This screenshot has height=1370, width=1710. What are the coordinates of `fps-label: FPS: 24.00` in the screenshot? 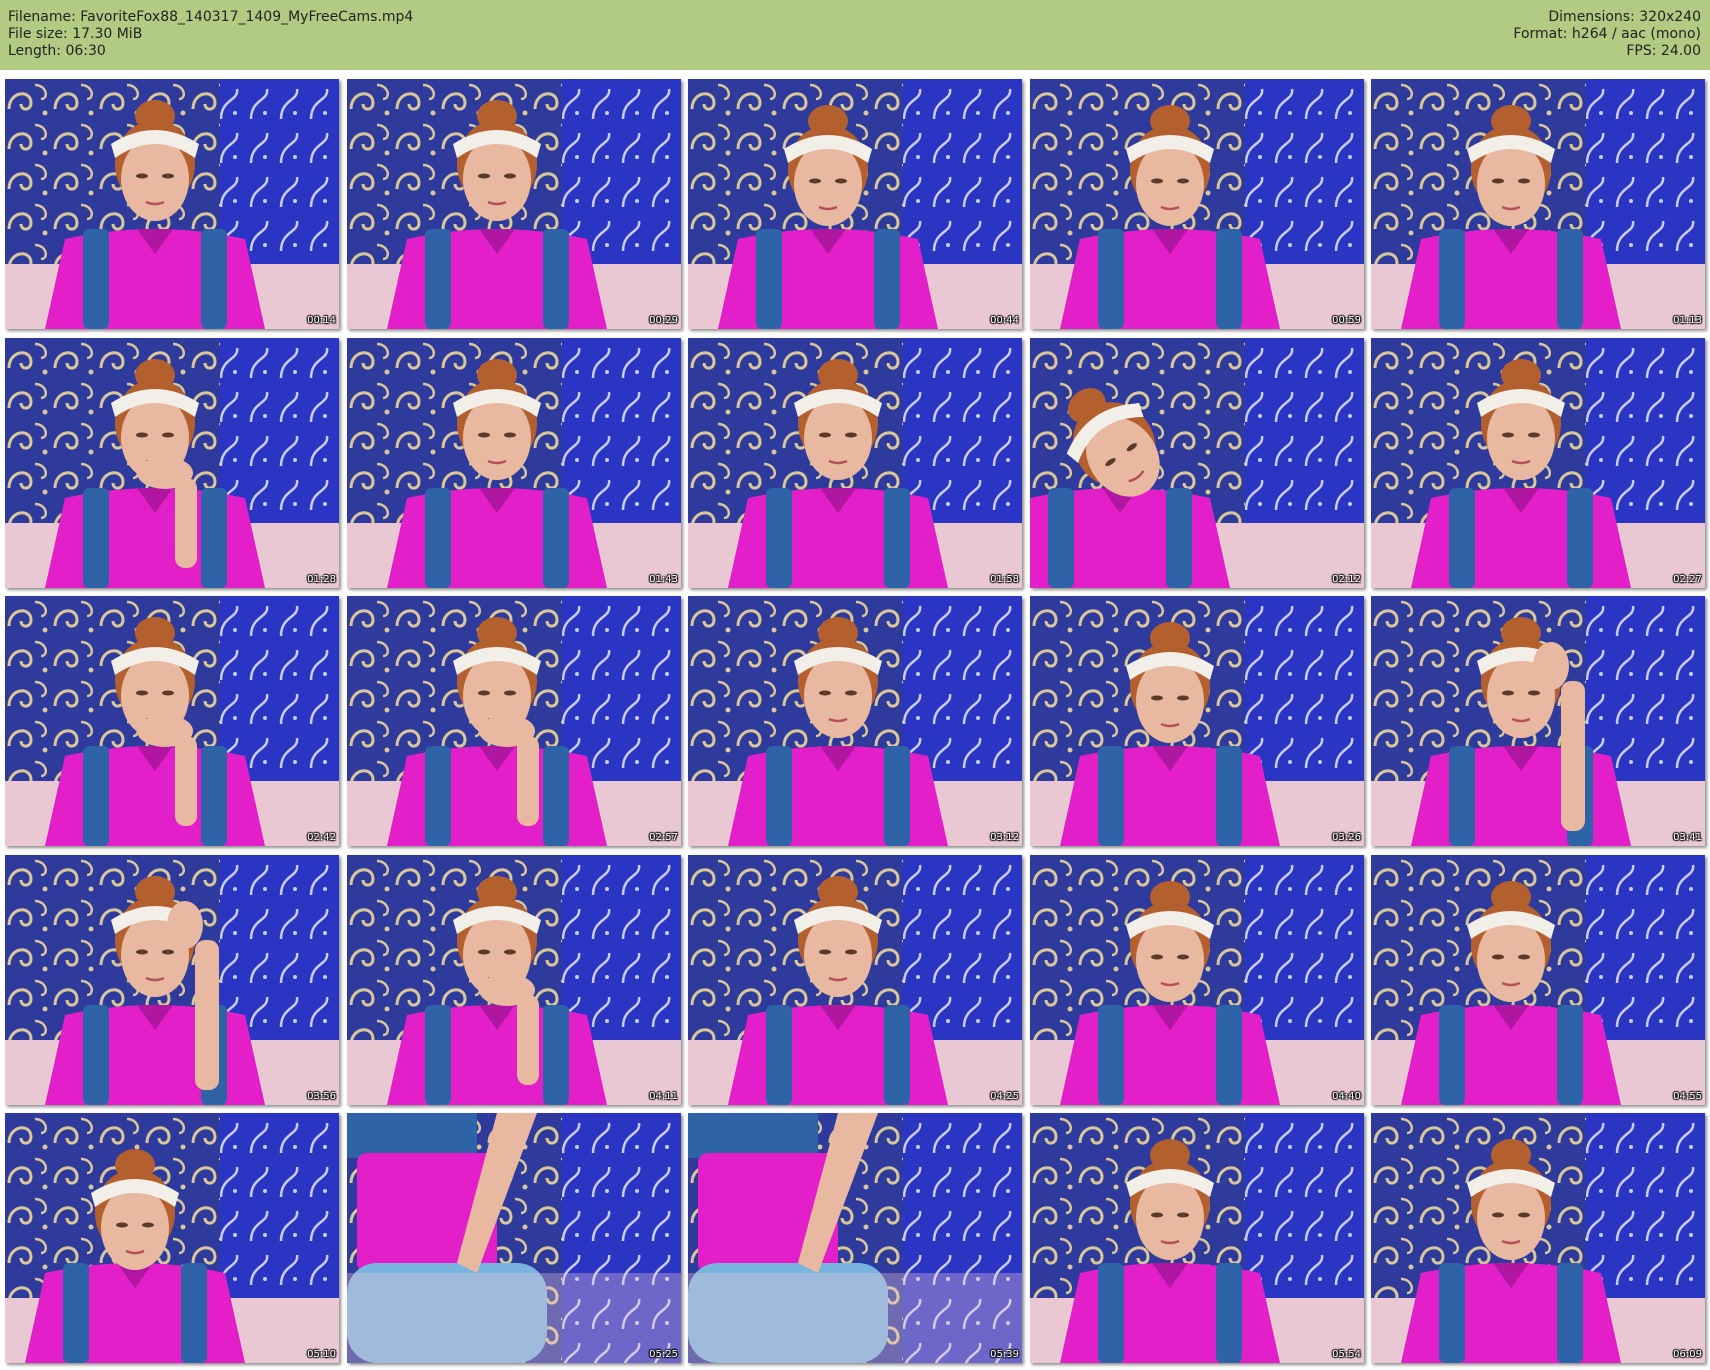 It's located at (1663, 51).